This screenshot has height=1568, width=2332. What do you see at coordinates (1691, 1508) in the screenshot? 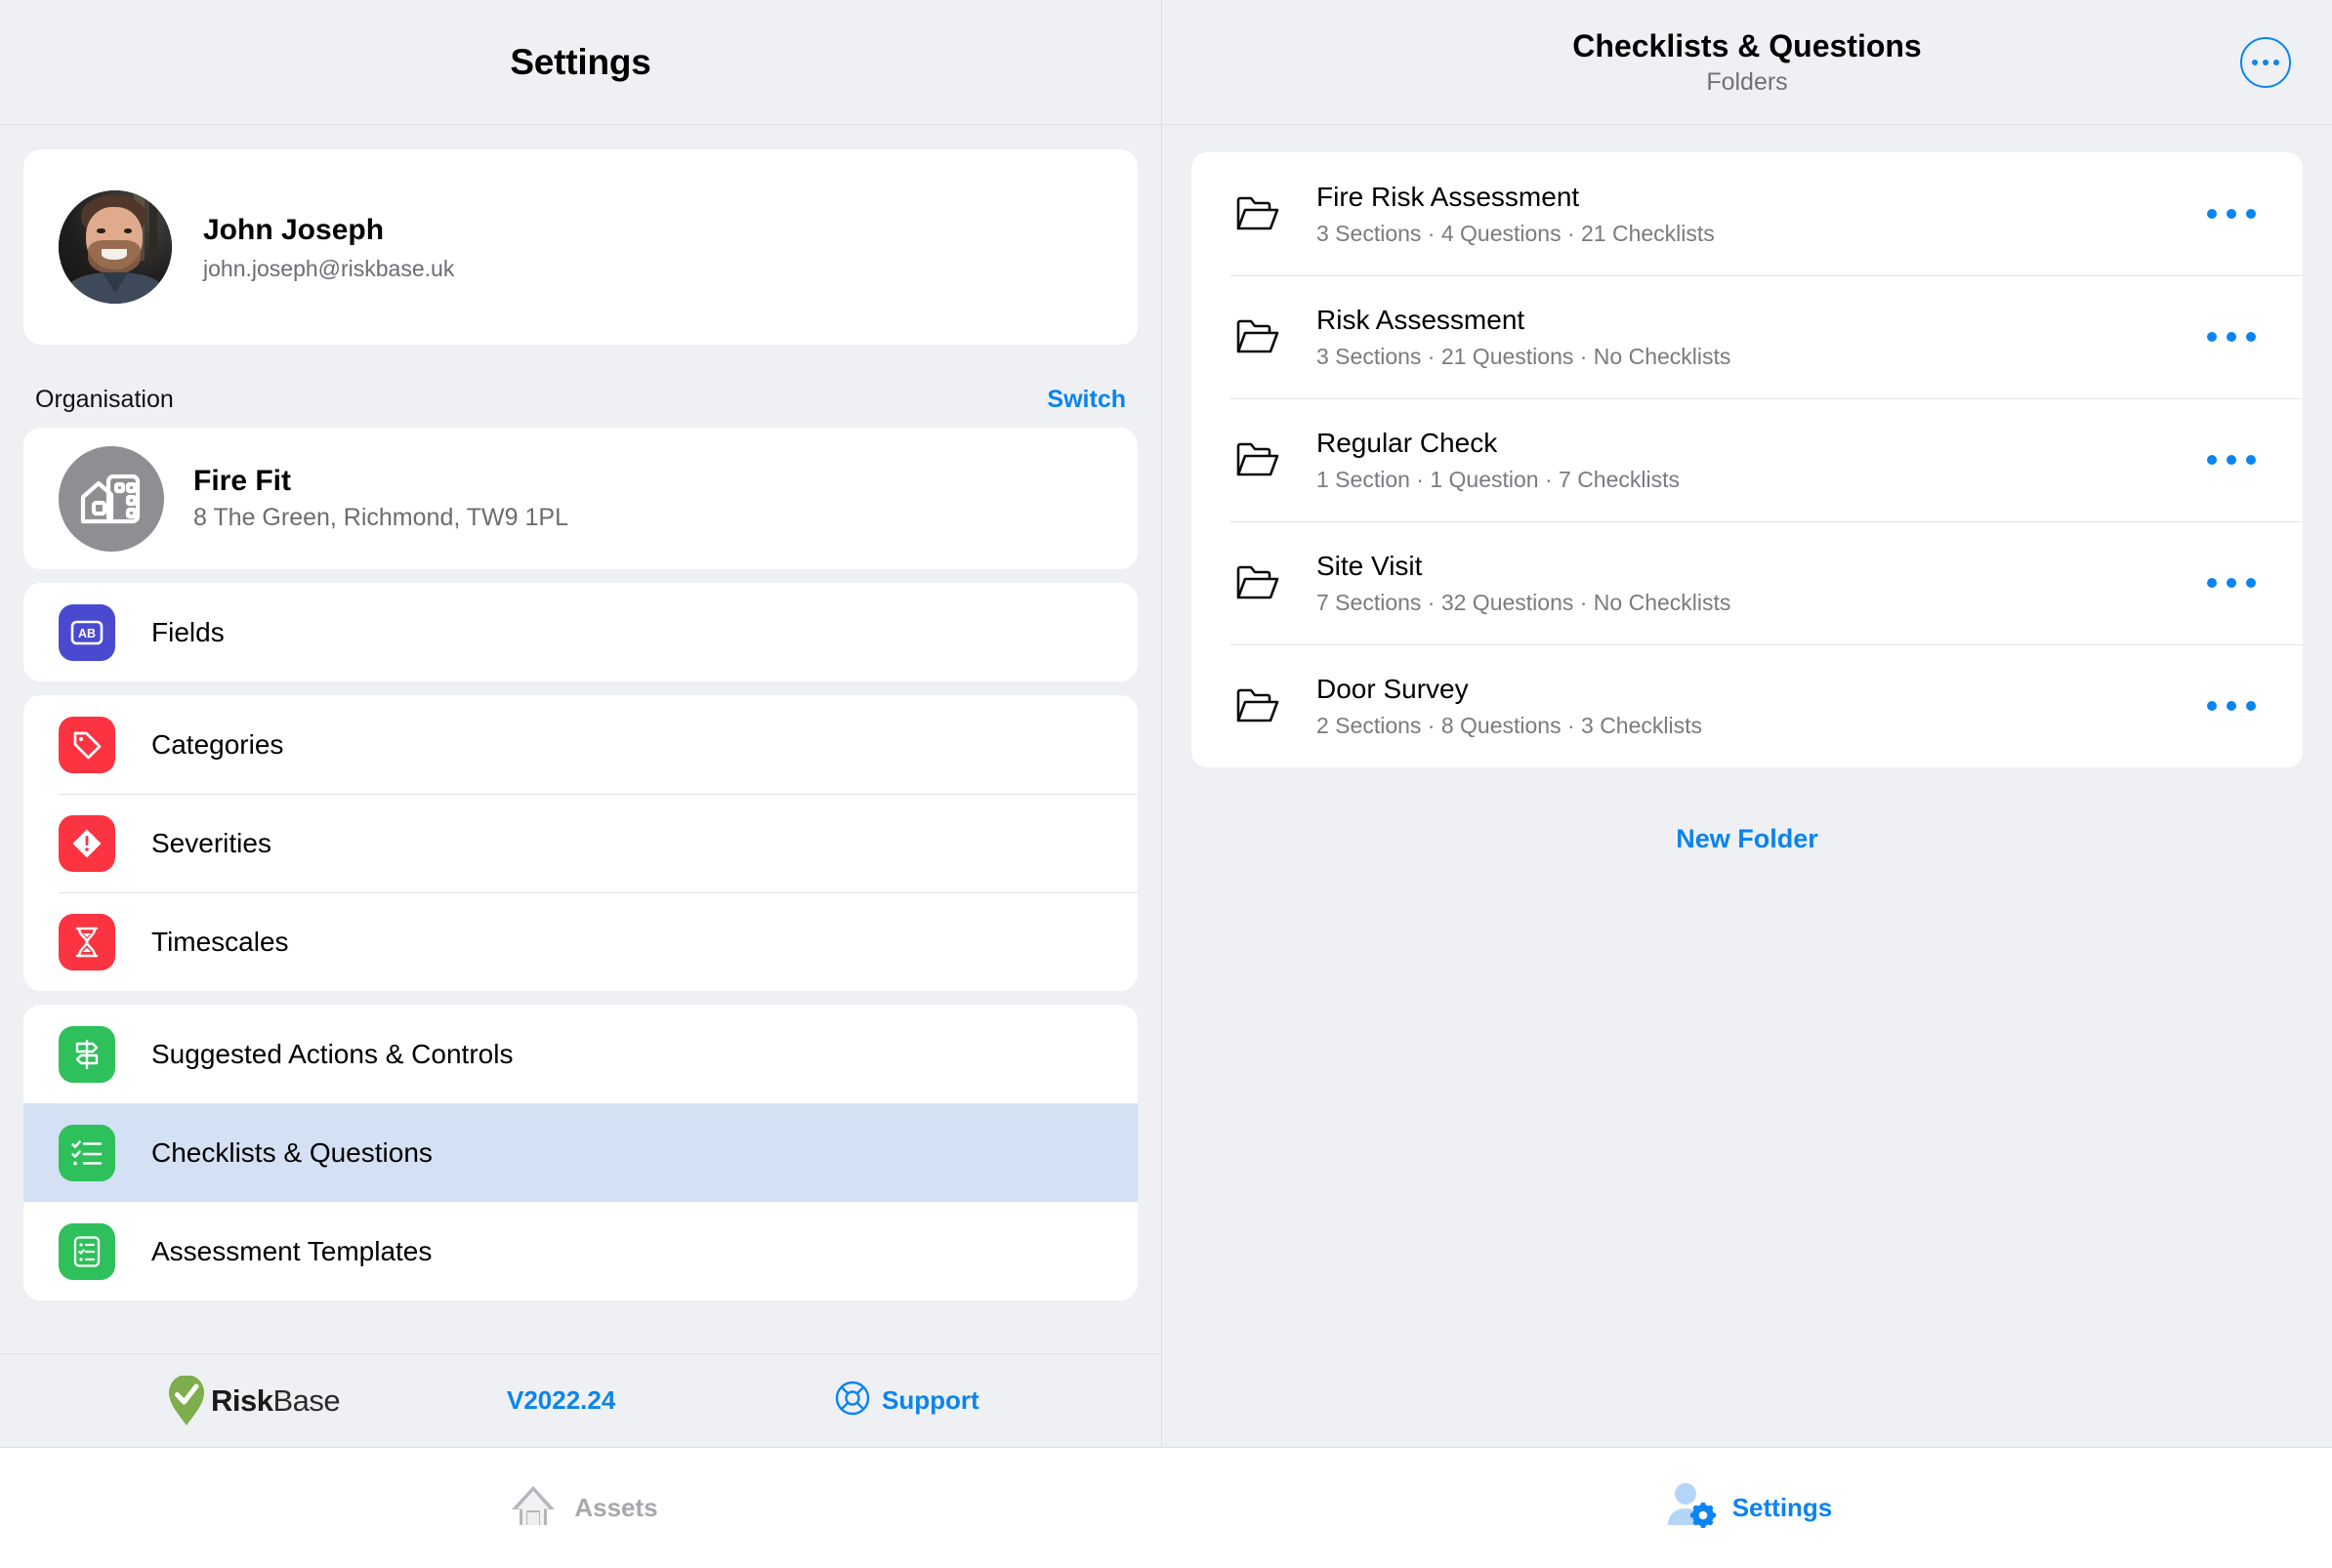
I see `person-gear-icon` at bounding box center [1691, 1508].